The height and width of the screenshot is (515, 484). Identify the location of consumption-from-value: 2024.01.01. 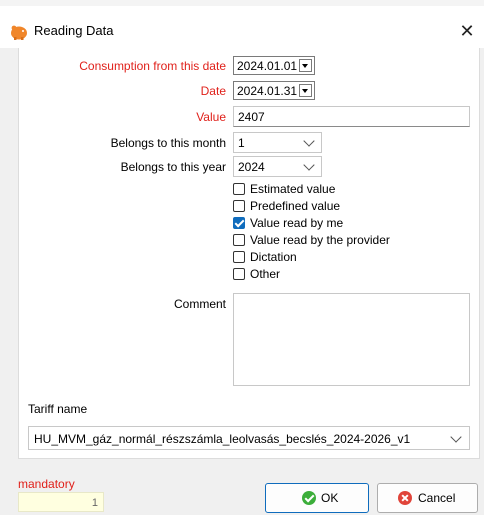
(267, 66).